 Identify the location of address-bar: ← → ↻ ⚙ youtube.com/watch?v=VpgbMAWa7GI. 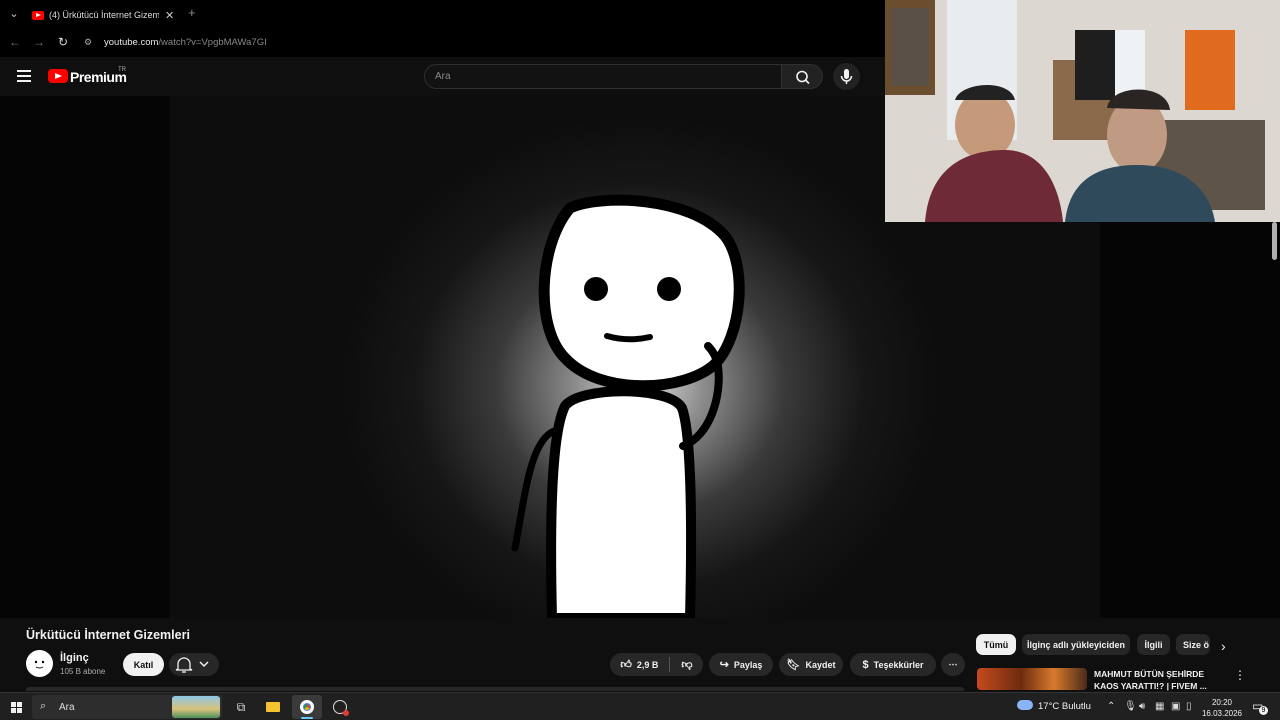
(442, 42).